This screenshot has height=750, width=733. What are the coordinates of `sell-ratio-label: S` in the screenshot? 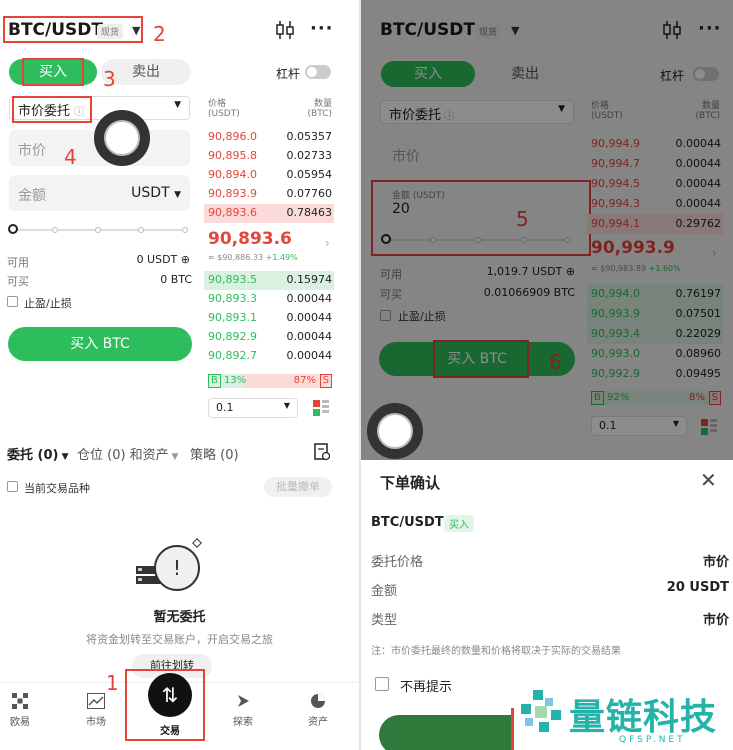 It's located at (325, 381).